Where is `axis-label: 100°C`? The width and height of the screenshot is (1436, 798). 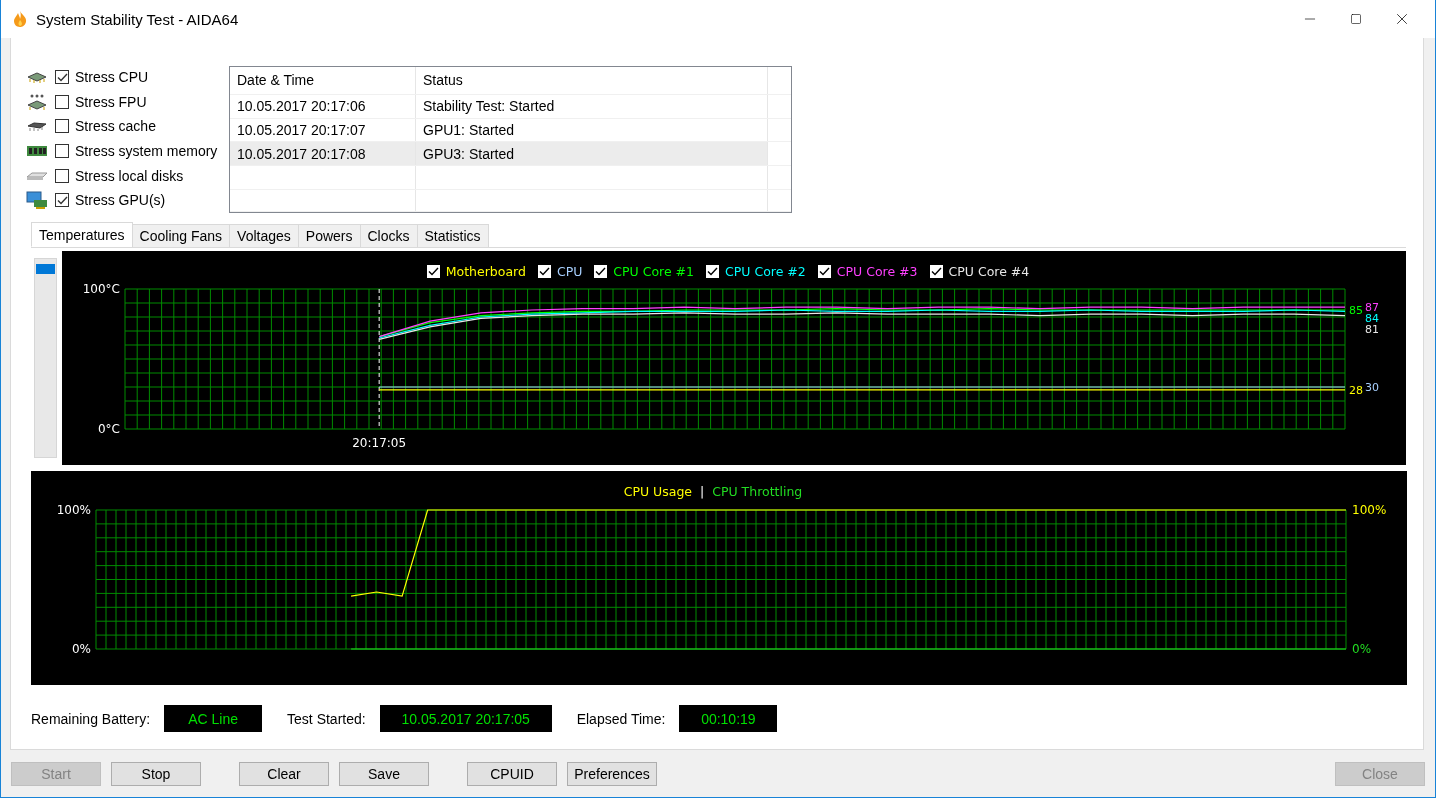 axis-label: 100°C is located at coordinates (101, 289).